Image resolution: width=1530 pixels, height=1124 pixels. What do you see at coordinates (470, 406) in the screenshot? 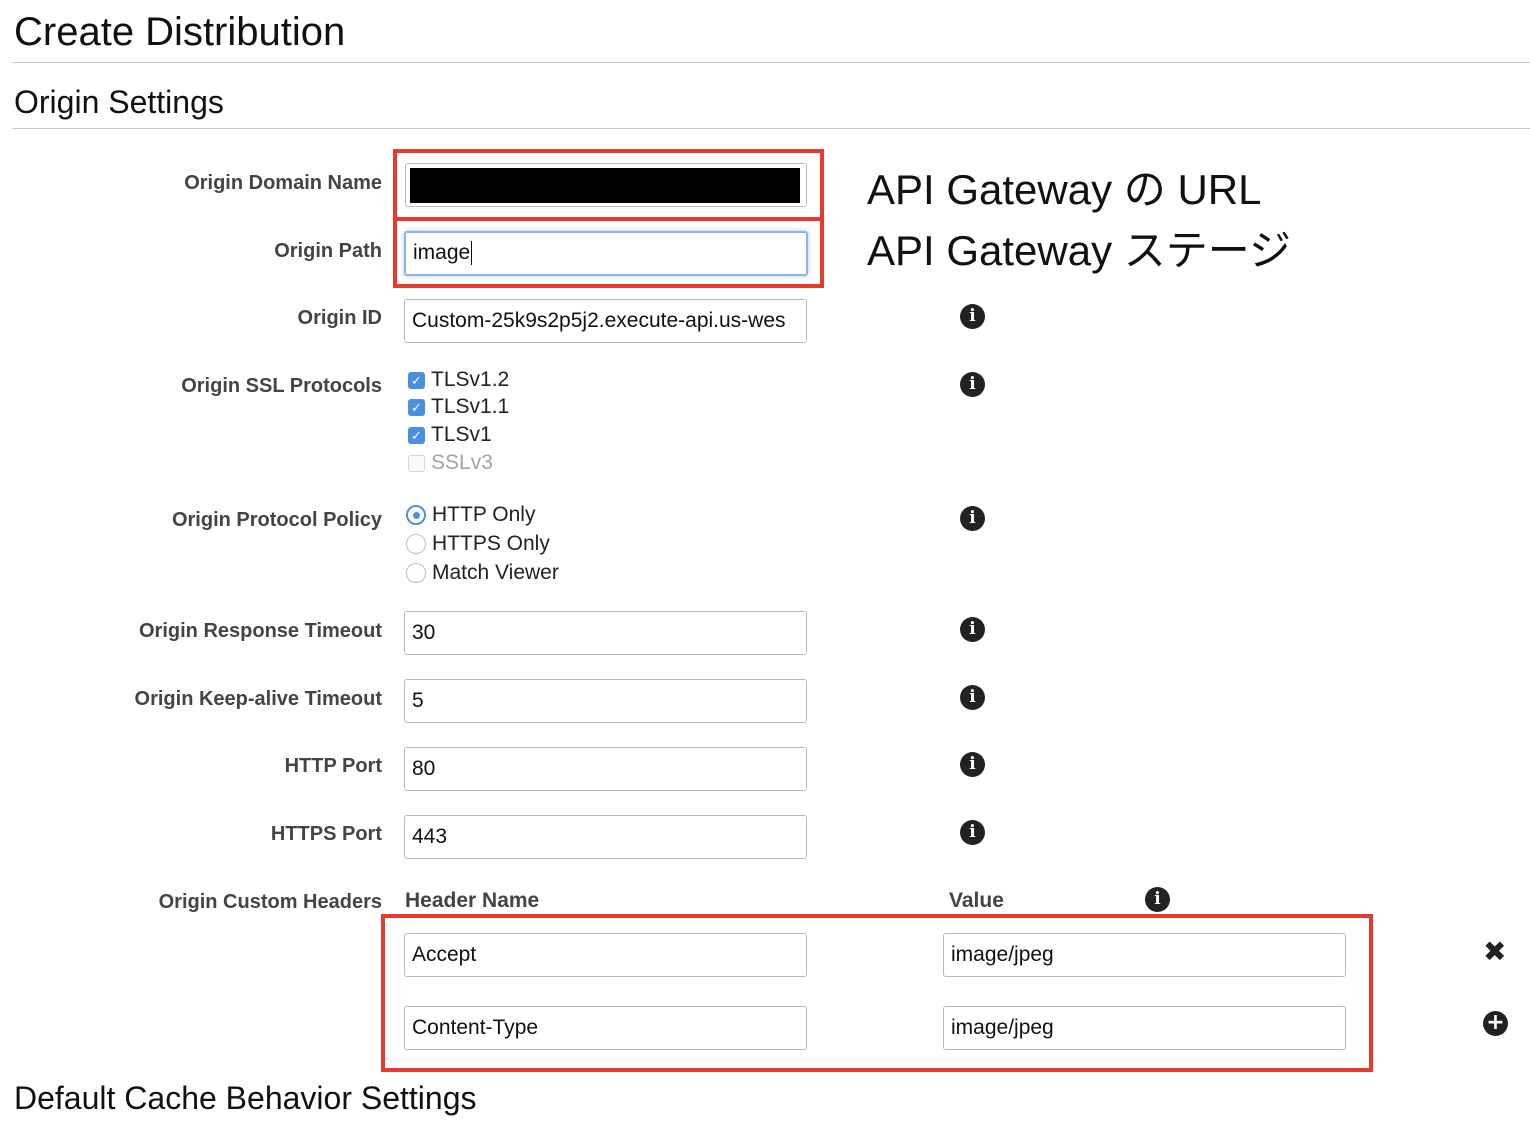
I see `checkbox-label: TLSv1.1` at bounding box center [470, 406].